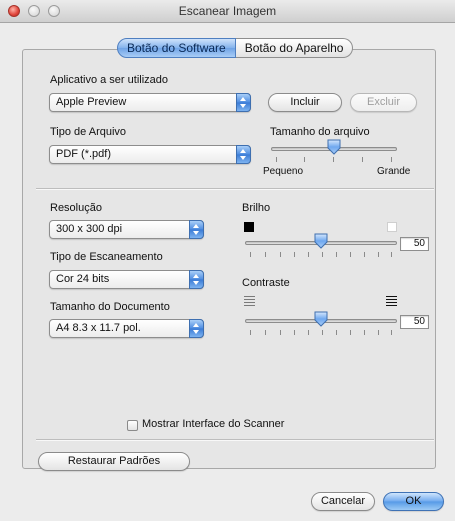 The height and width of the screenshot is (521, 455). I want to click on tab-software-button: Botão do Software, so click(176, 48).